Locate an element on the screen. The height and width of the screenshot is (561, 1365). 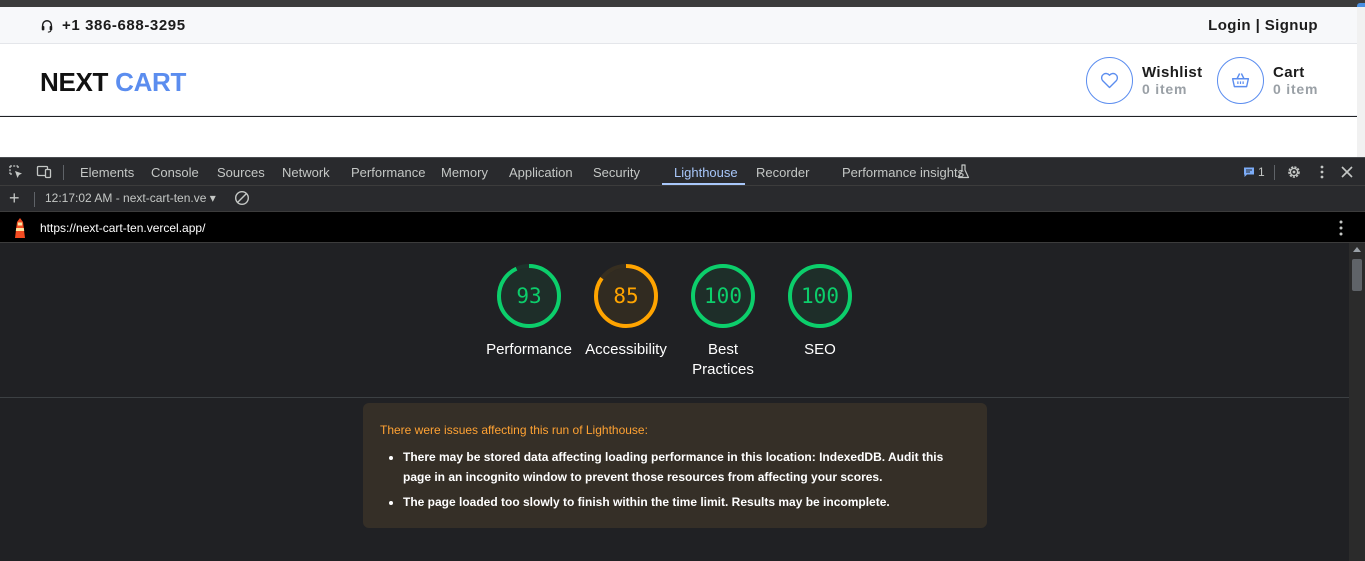
wishlist-icon-circle is located at coordinates (1109, 80).